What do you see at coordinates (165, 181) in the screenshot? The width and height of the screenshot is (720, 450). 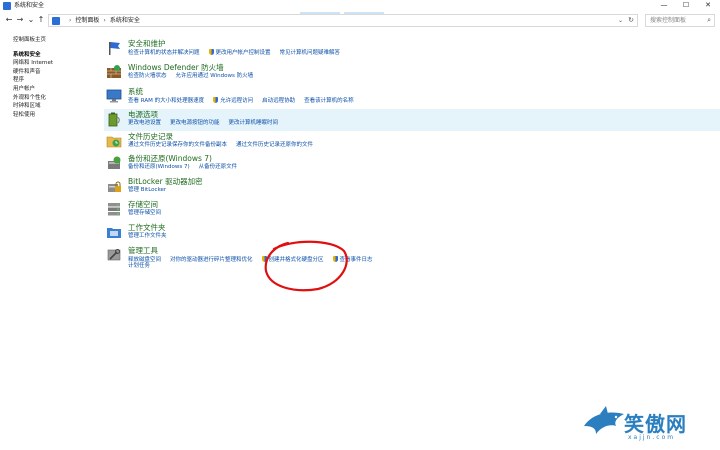 I see `category-title: BitLocker 驱动器加密` at bounding box center [165, 181].